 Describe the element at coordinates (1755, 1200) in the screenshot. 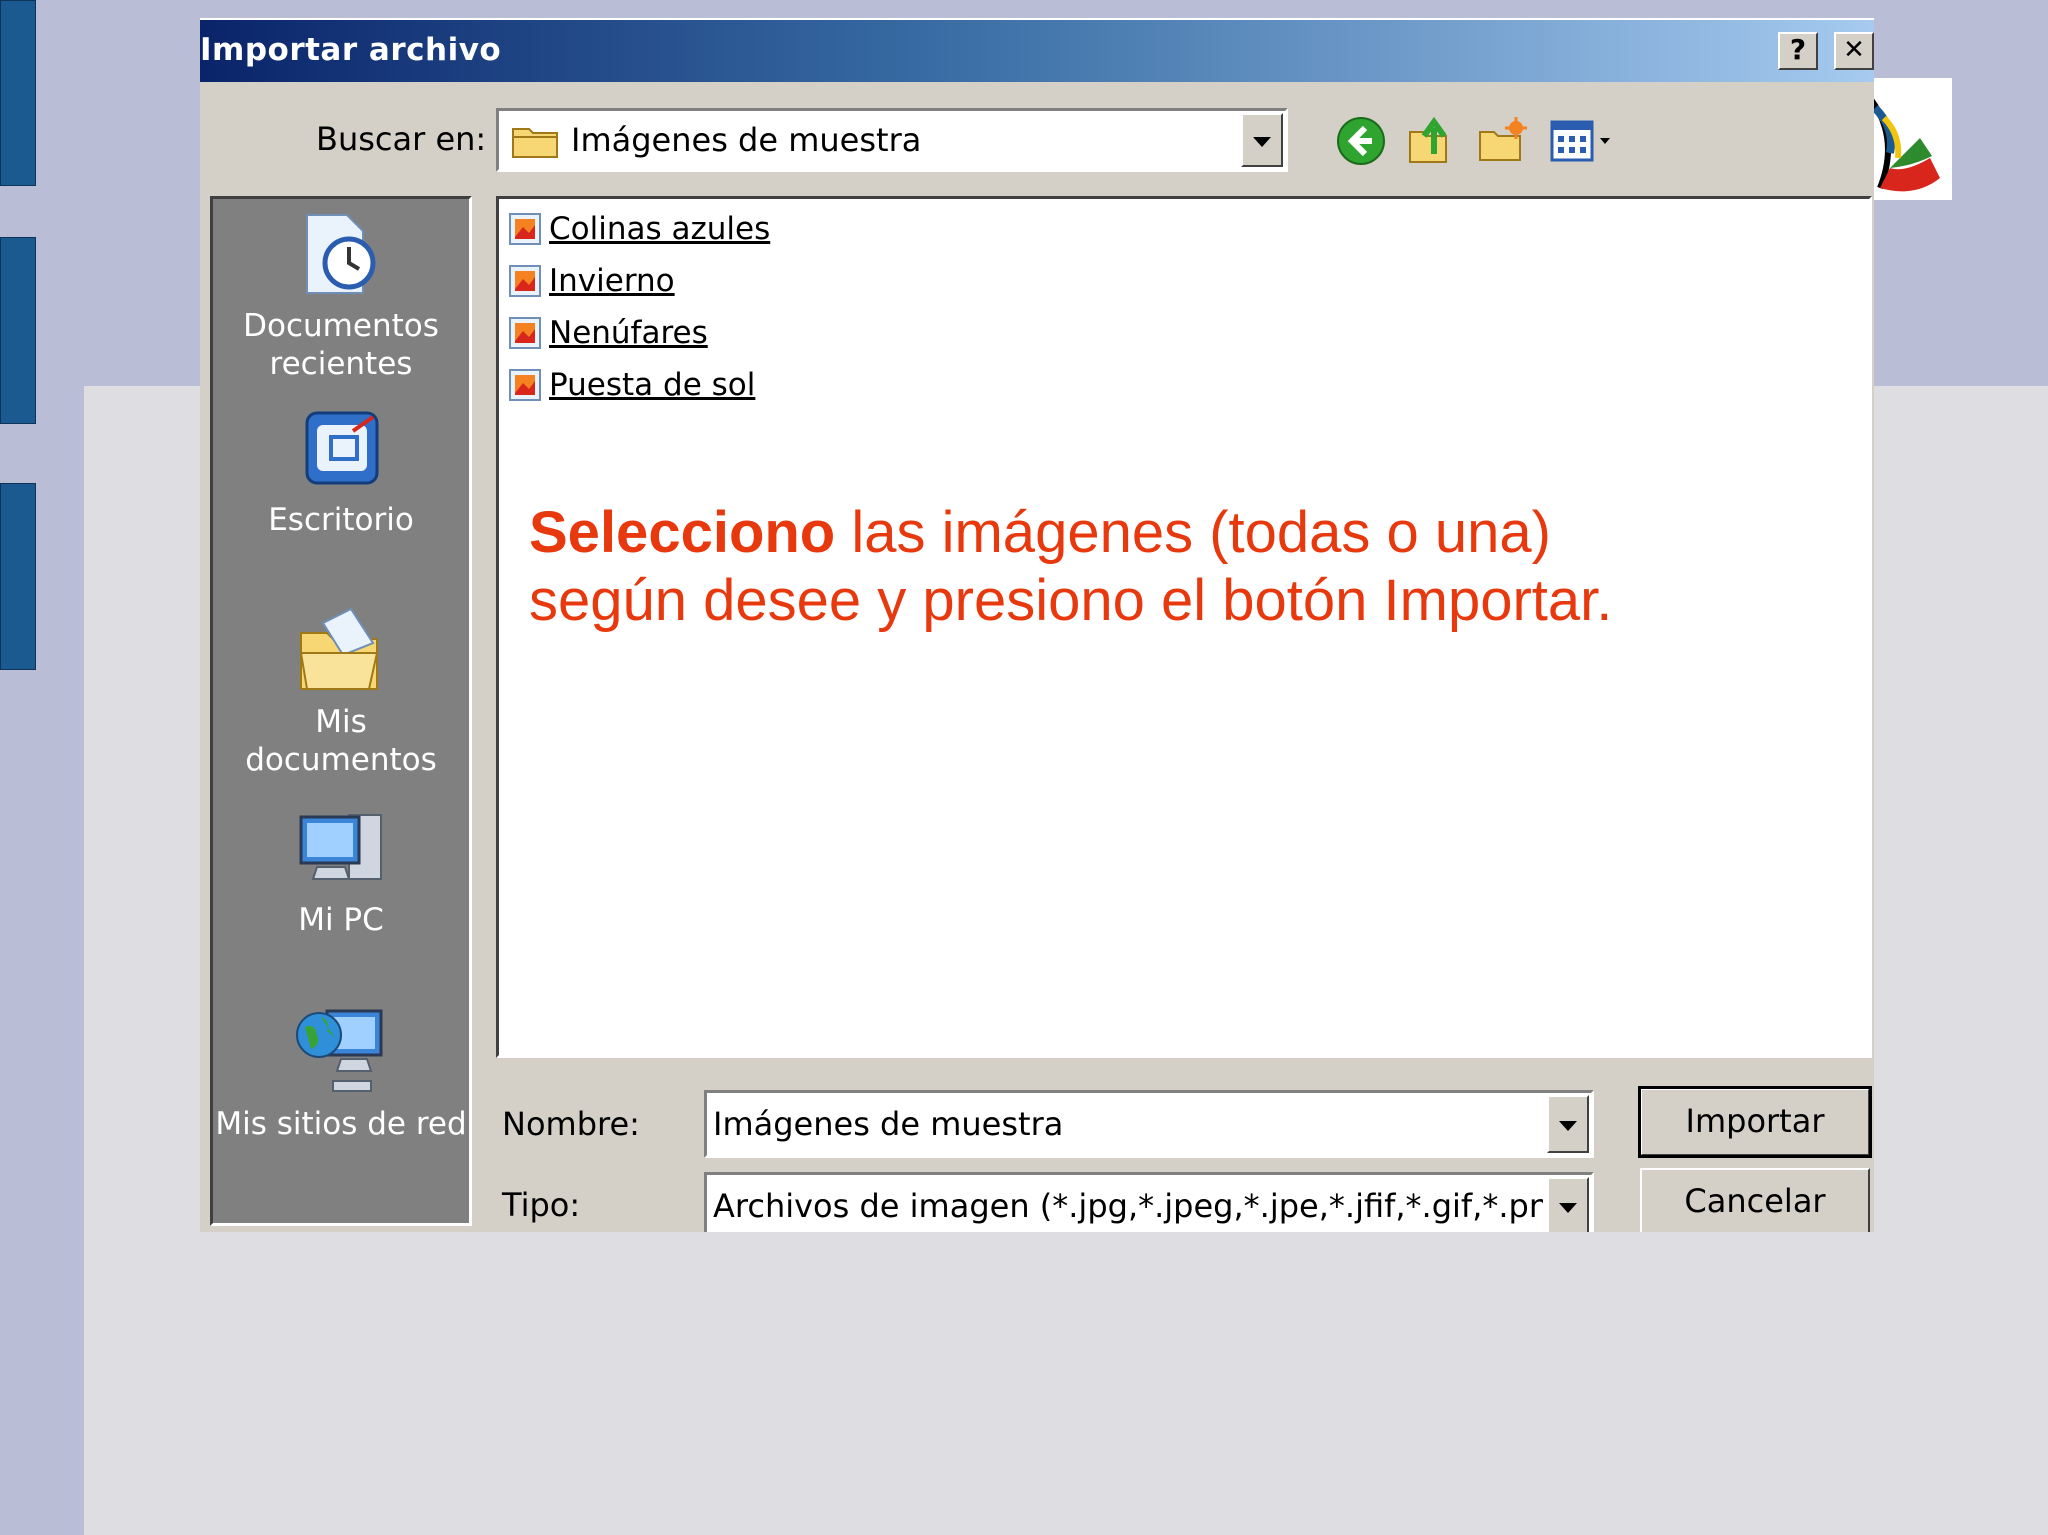

I see `cancel-button: Cancelar` at that location.